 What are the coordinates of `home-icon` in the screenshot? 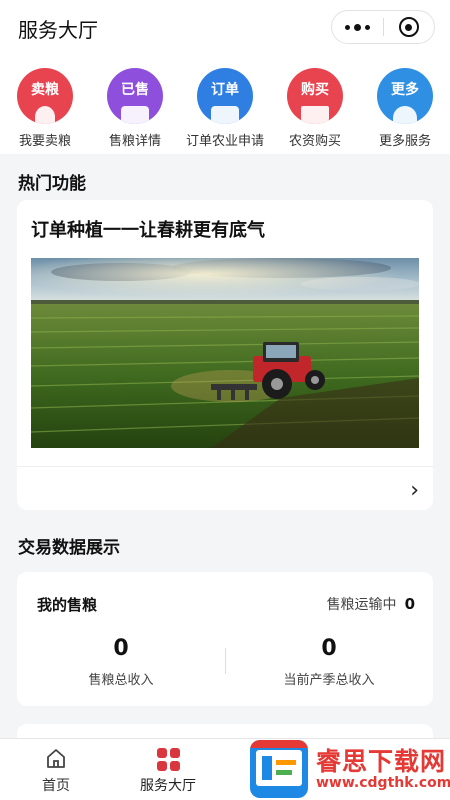 It's located at (56, 759).